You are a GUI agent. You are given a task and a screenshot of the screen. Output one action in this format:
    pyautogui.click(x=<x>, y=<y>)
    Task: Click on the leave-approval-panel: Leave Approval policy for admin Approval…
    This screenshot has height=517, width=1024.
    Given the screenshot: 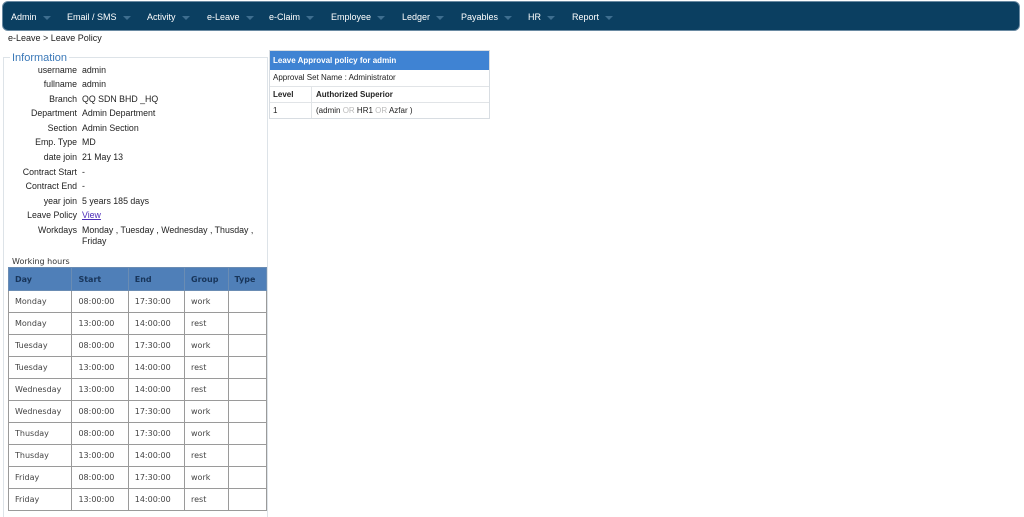 What is the action you would take?
    pyautogui.click(x=379, y=84)
    